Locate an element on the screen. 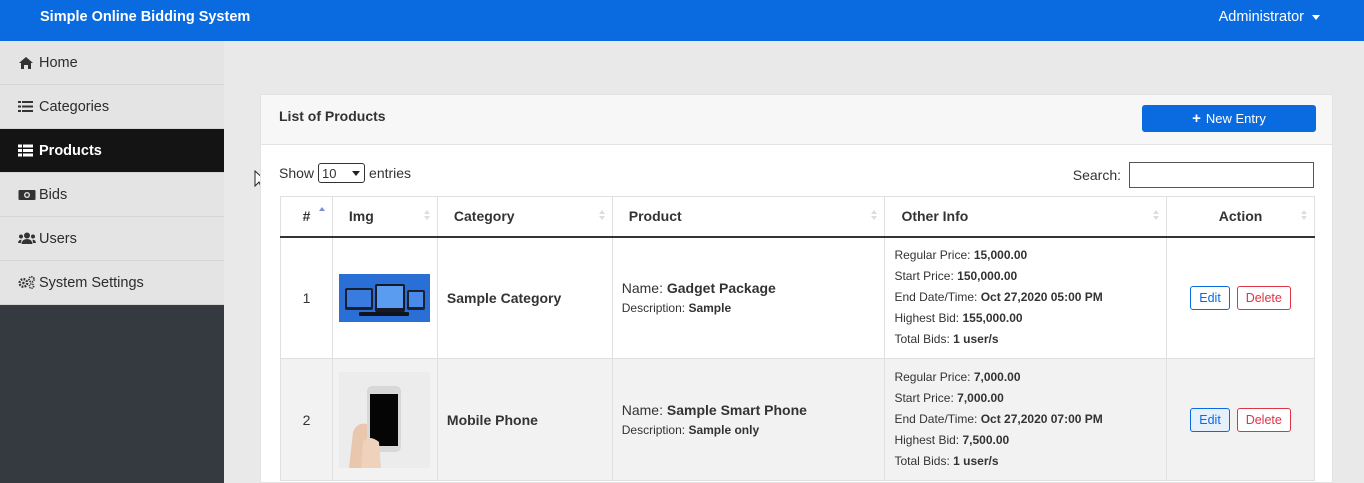 This screenshot has height=483, width=1364. start-price: 150,000.00 is located at coordinates (987, 276).